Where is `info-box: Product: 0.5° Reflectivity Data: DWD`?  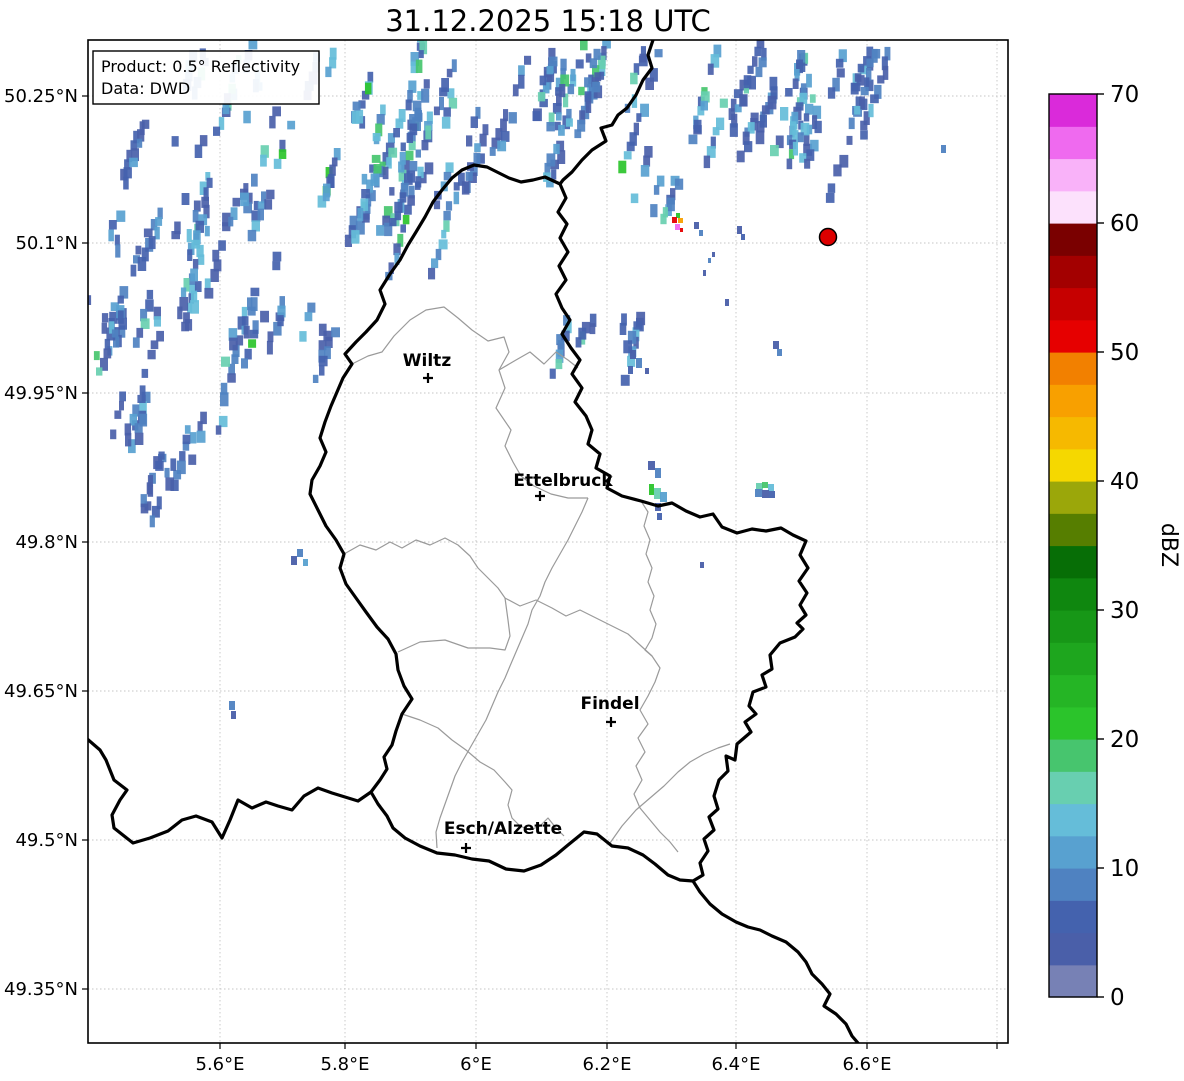
info-box: Product: 0.5° Reflectivity Data: DWD is located at coordinates (206, 77).